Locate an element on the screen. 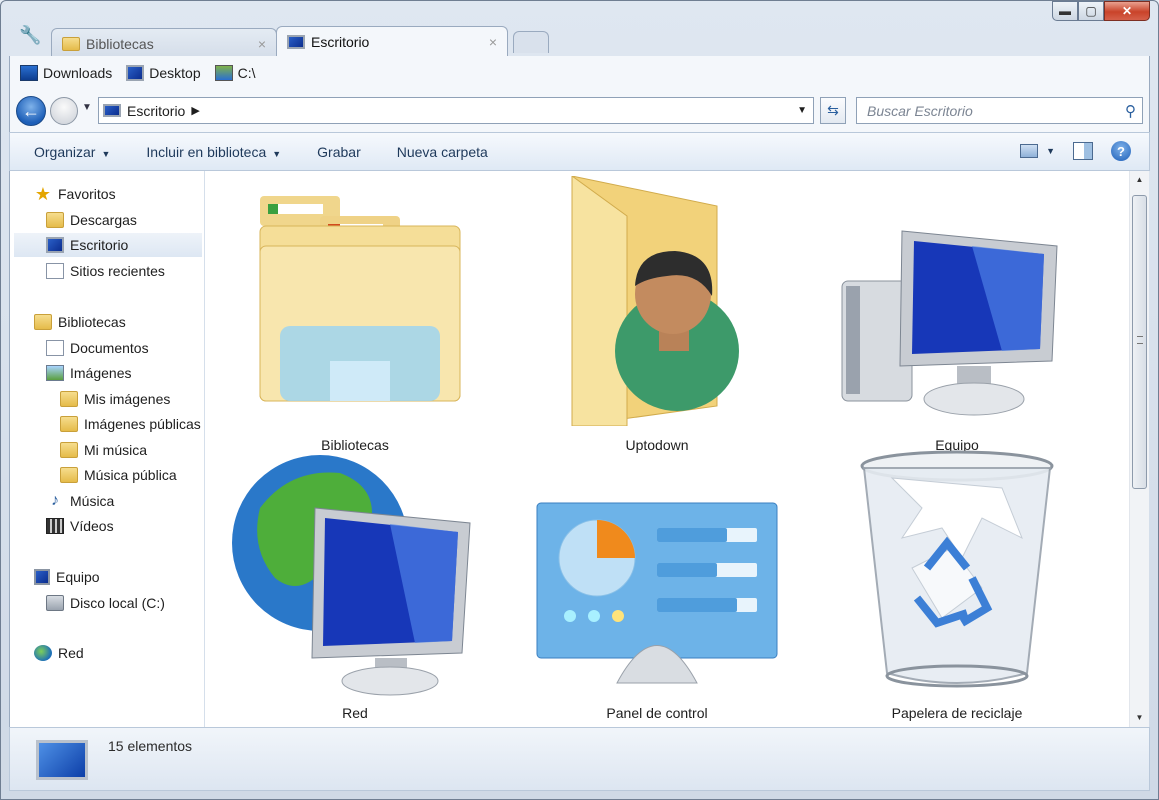 This screenshot has width=1159, height=800. nav-favorites: ★ Favoritos is located at coordinates (75, 194).